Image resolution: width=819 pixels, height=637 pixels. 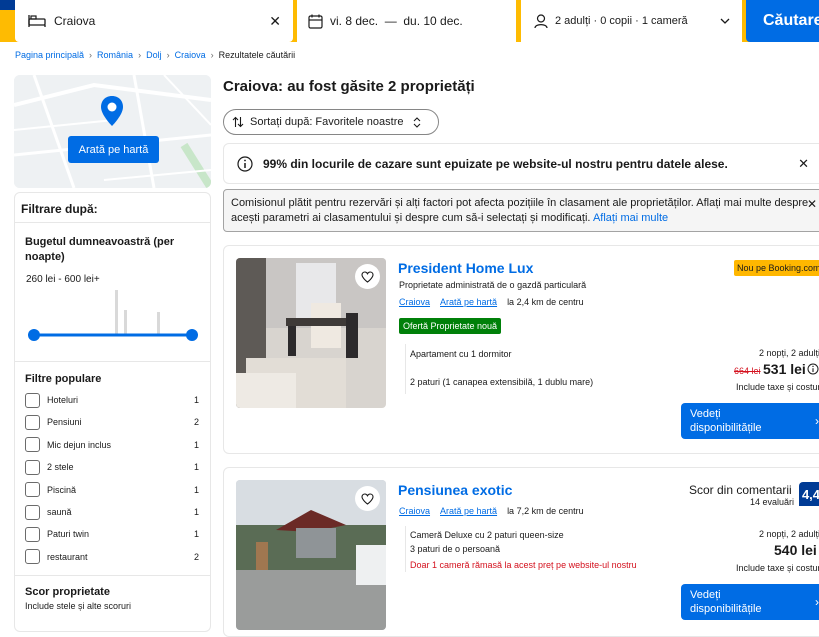 I want to click on price: 540 lei, so click(x=795, y=550).